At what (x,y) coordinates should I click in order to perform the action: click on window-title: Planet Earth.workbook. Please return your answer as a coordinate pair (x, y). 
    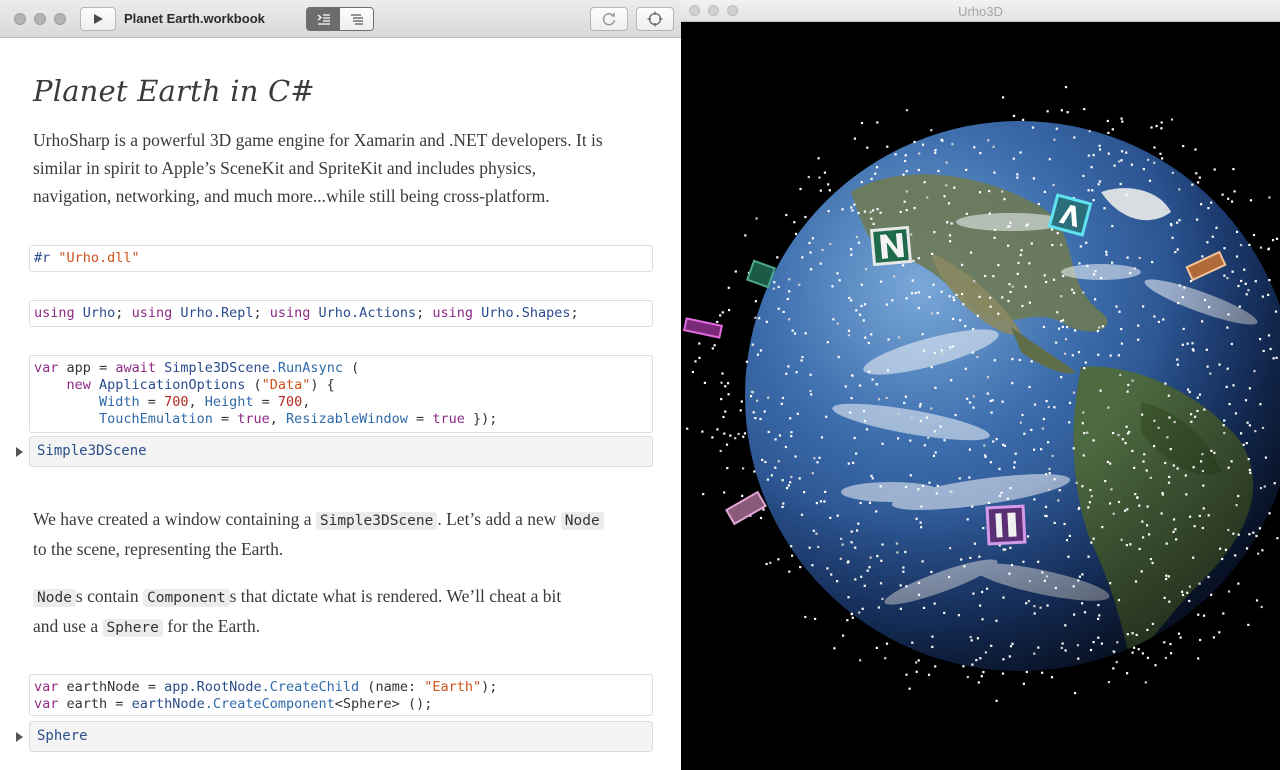
    Looking at the image, I should click on (194, 18).